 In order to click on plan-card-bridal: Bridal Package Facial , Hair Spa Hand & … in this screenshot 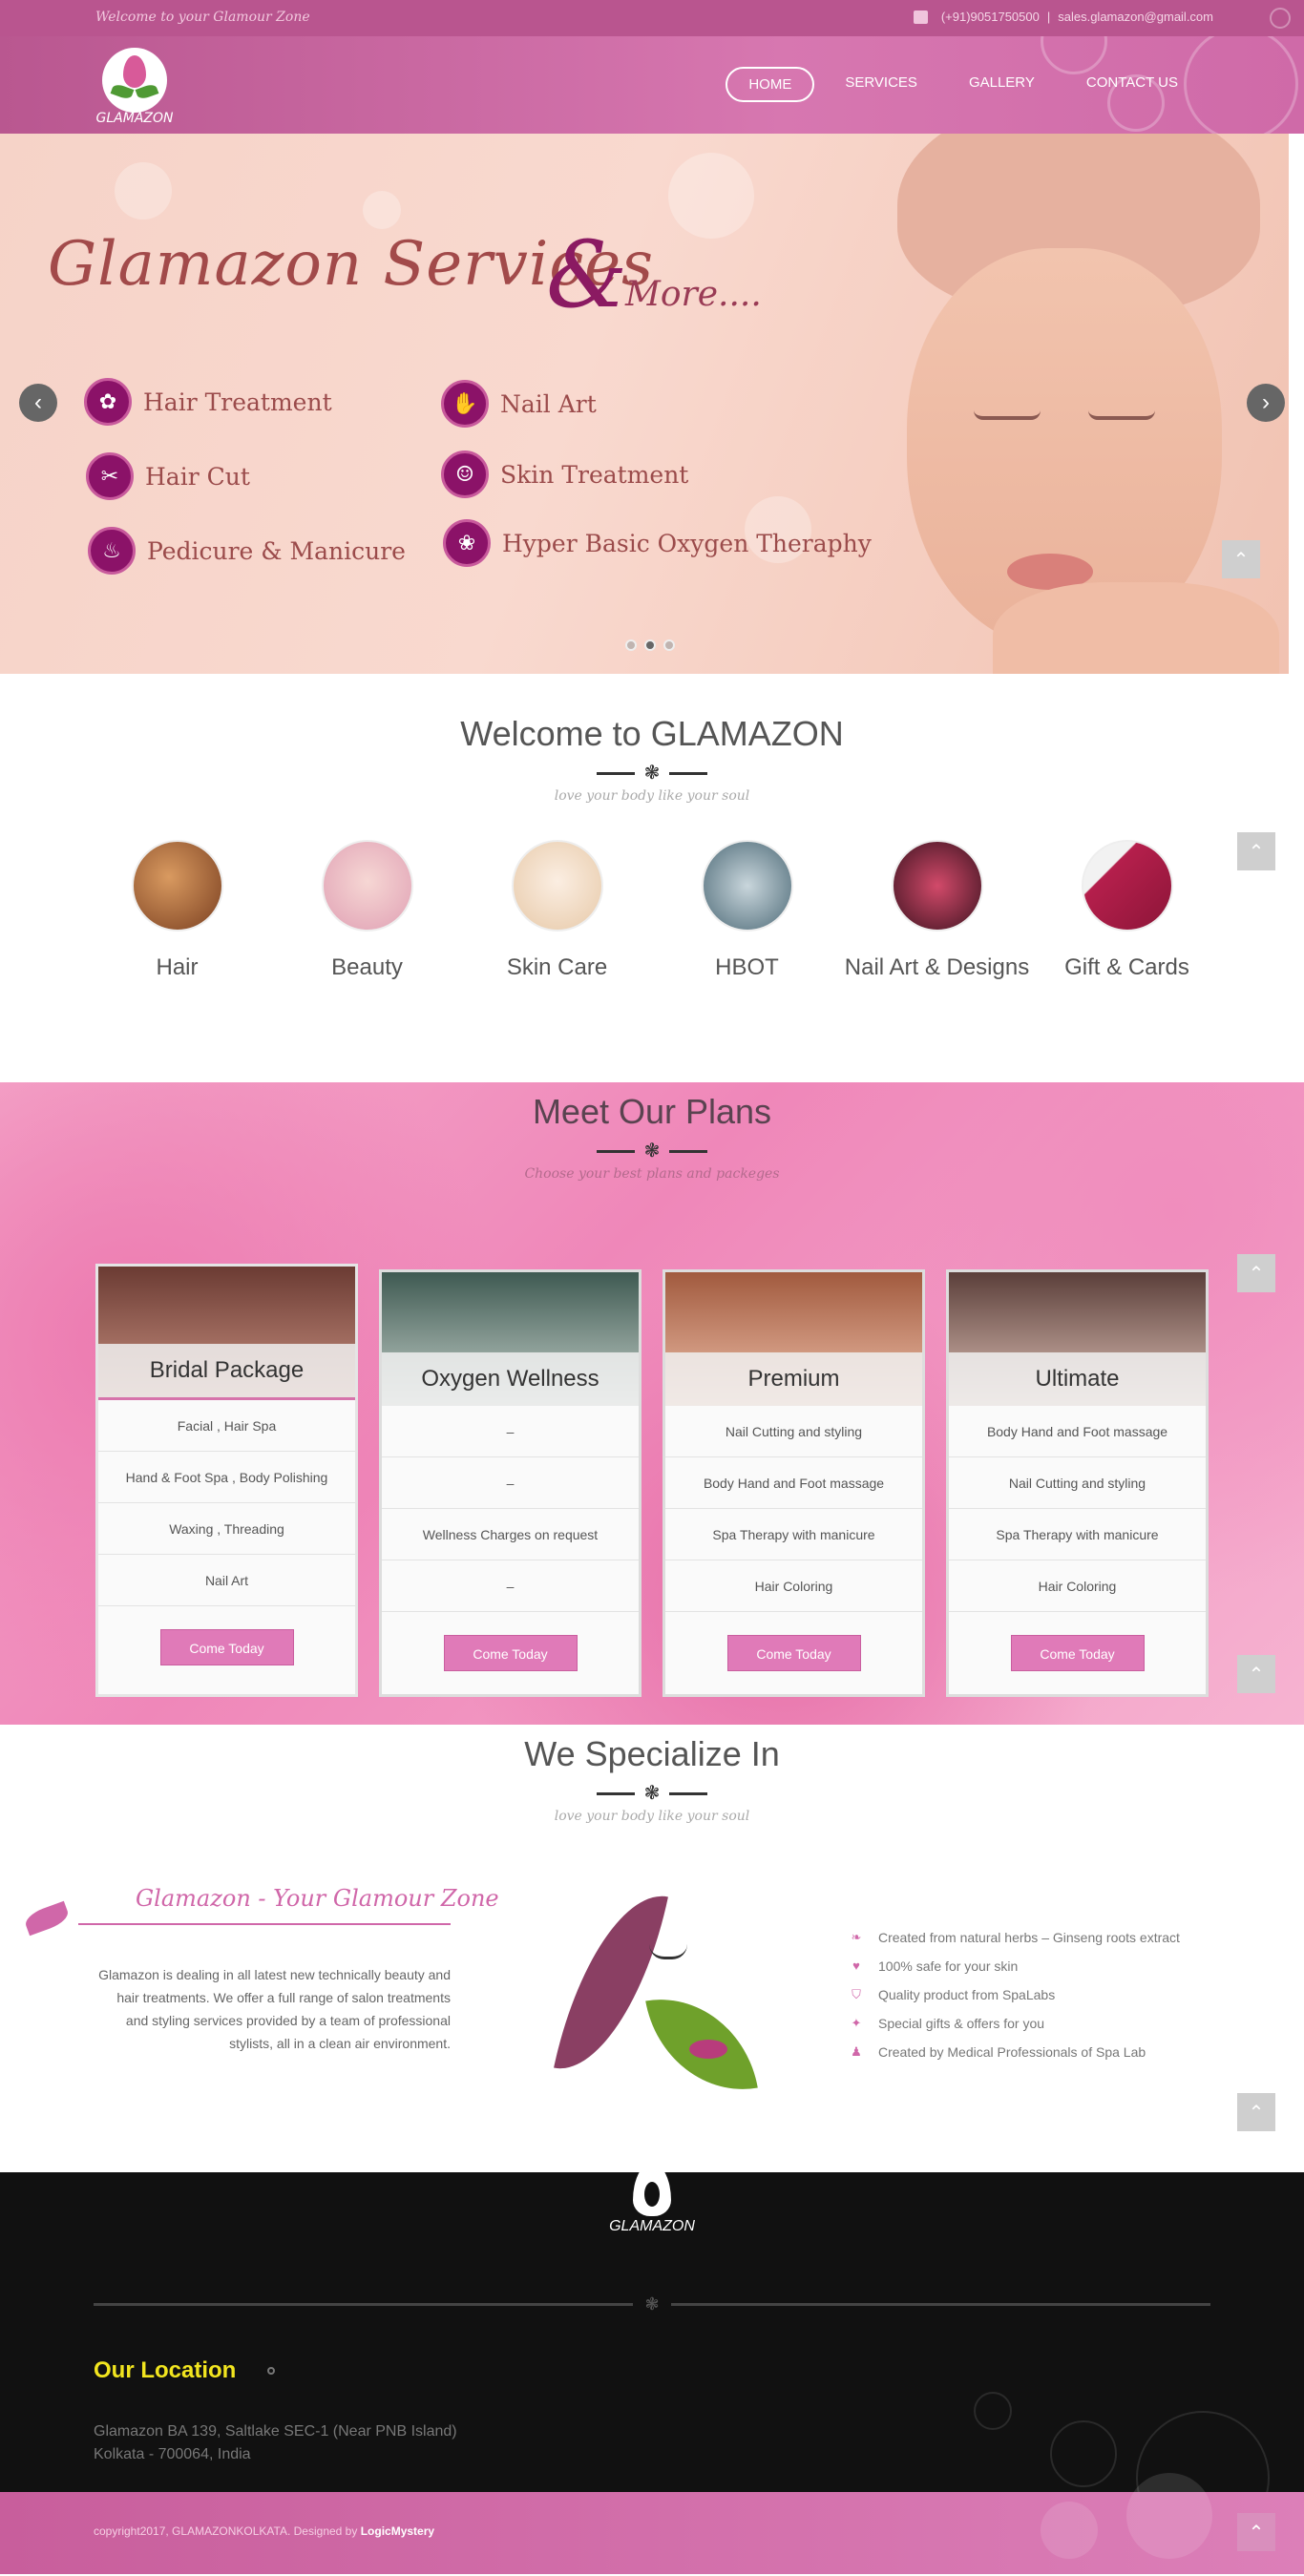, I will do `click(227, 1480)`.